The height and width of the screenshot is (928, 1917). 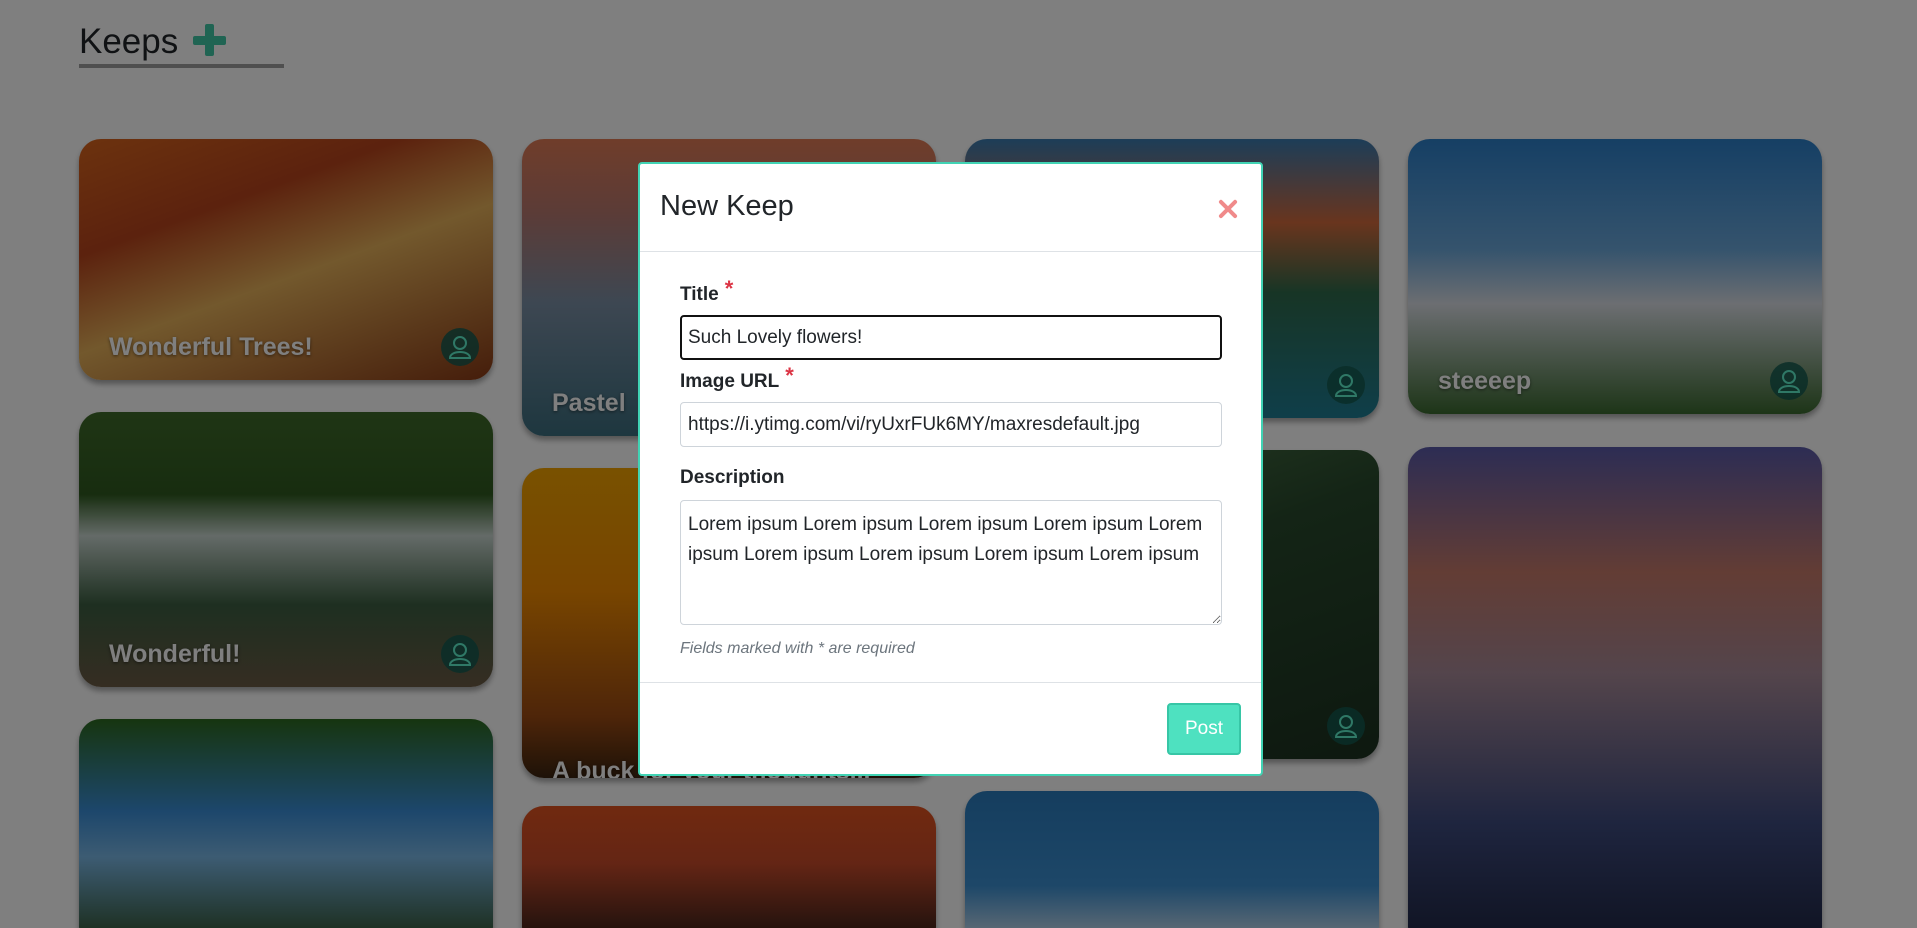 I want to click on modal-title: New Keep, so click(x=727, y=206).